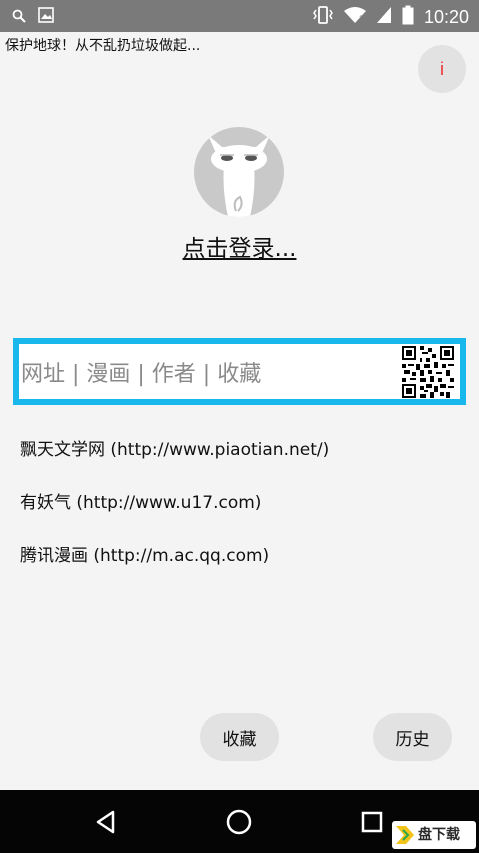  I want to click on search-icon, so click(19, 17).